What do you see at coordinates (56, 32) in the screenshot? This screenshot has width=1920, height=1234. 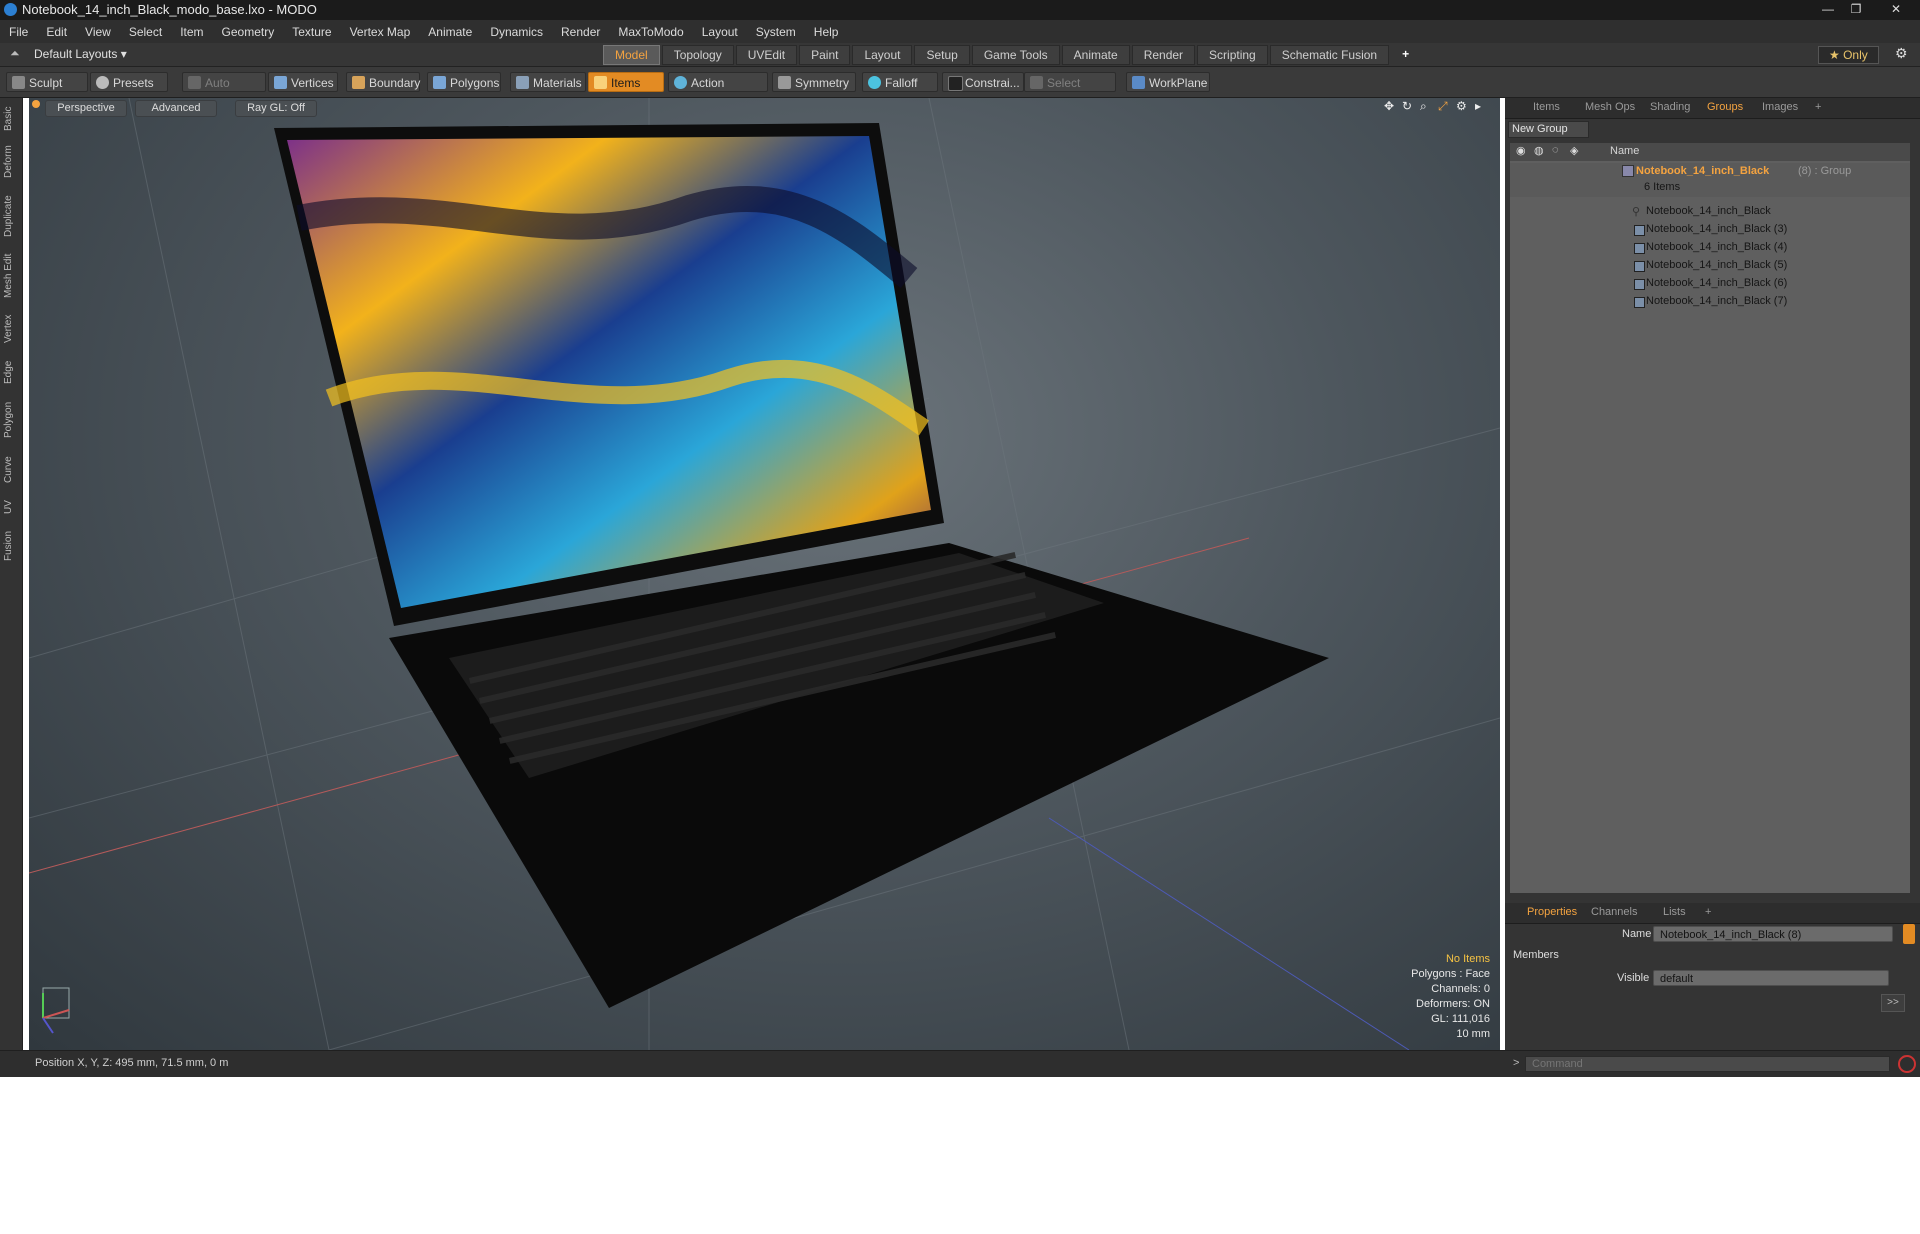 I see `menu-edit: Edit` at bounding box center [56, 32].